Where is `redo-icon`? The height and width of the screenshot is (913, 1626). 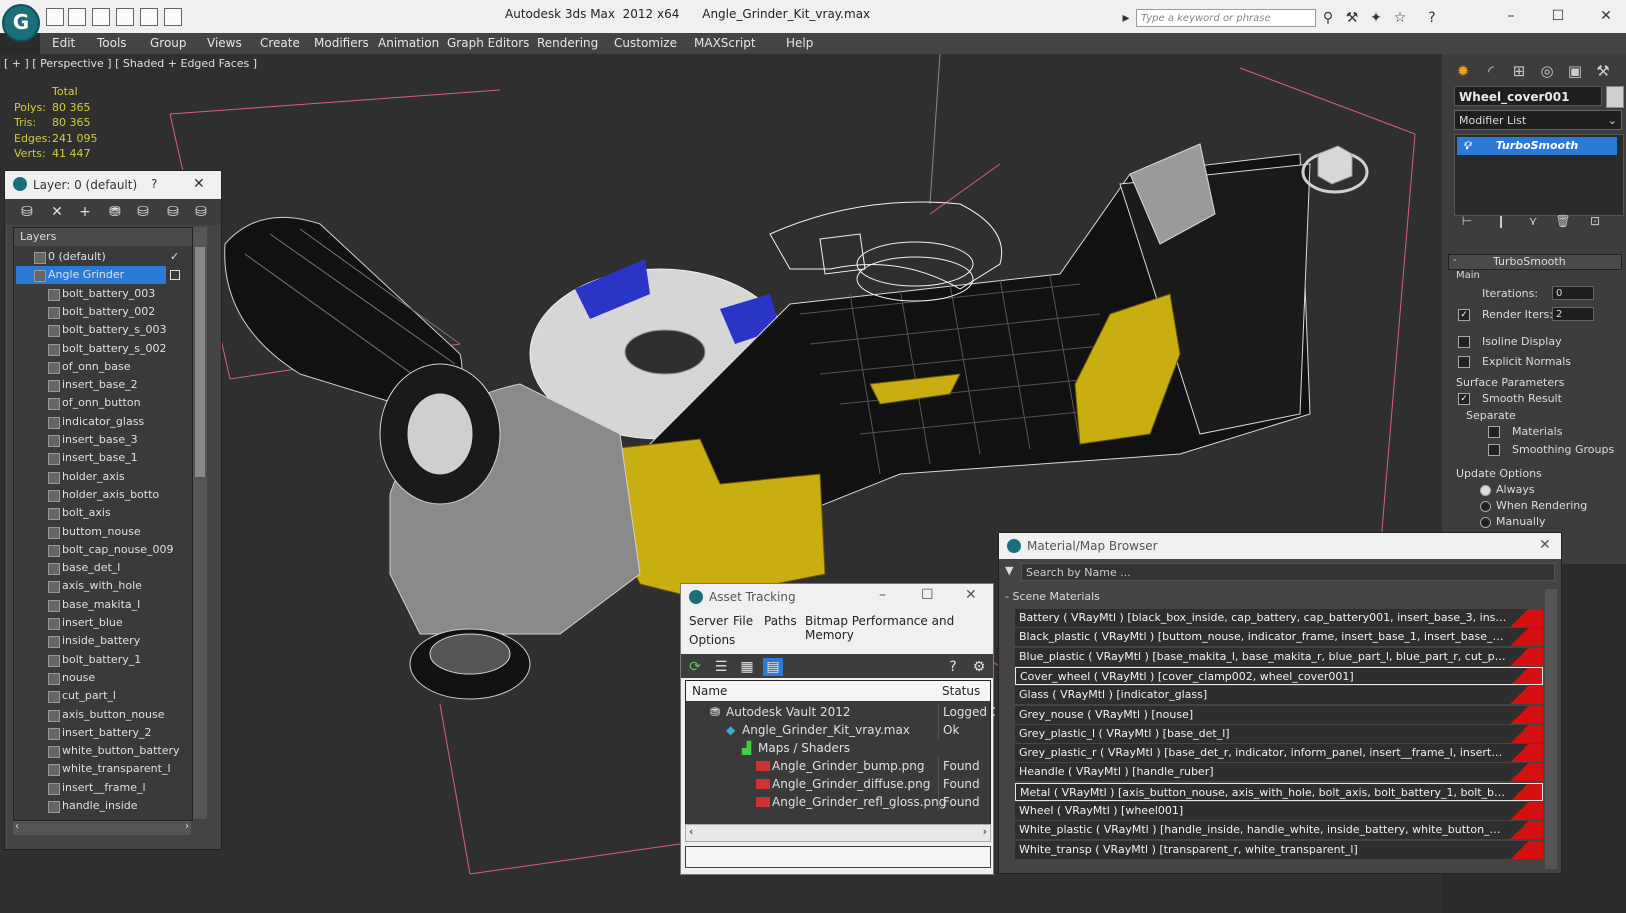 redo-icon is located at coordinates (125, 17).